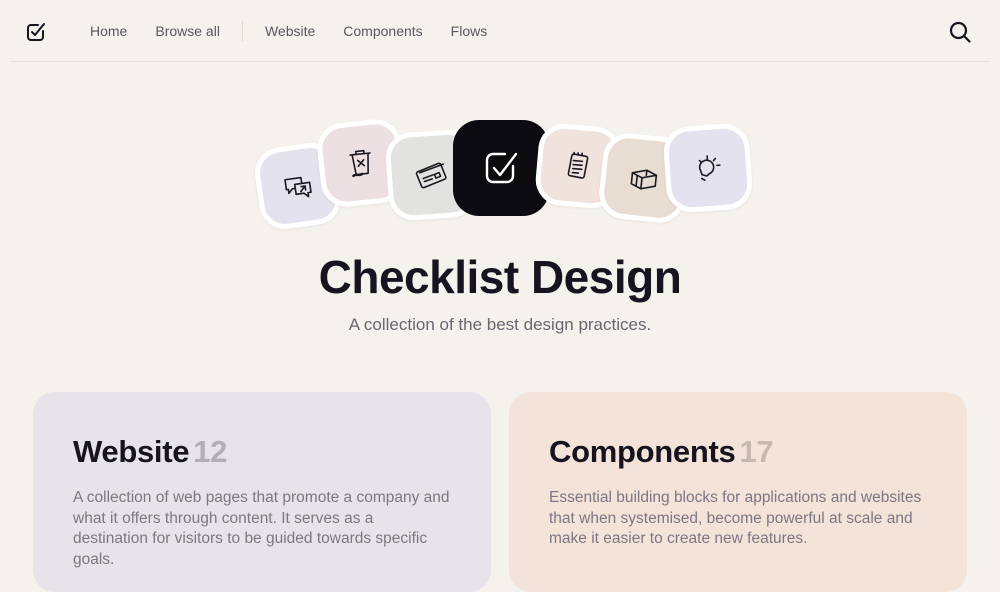  Describe the element at coordinates (578, 165) in the screenshot. I see `notepad-icon` at that location.